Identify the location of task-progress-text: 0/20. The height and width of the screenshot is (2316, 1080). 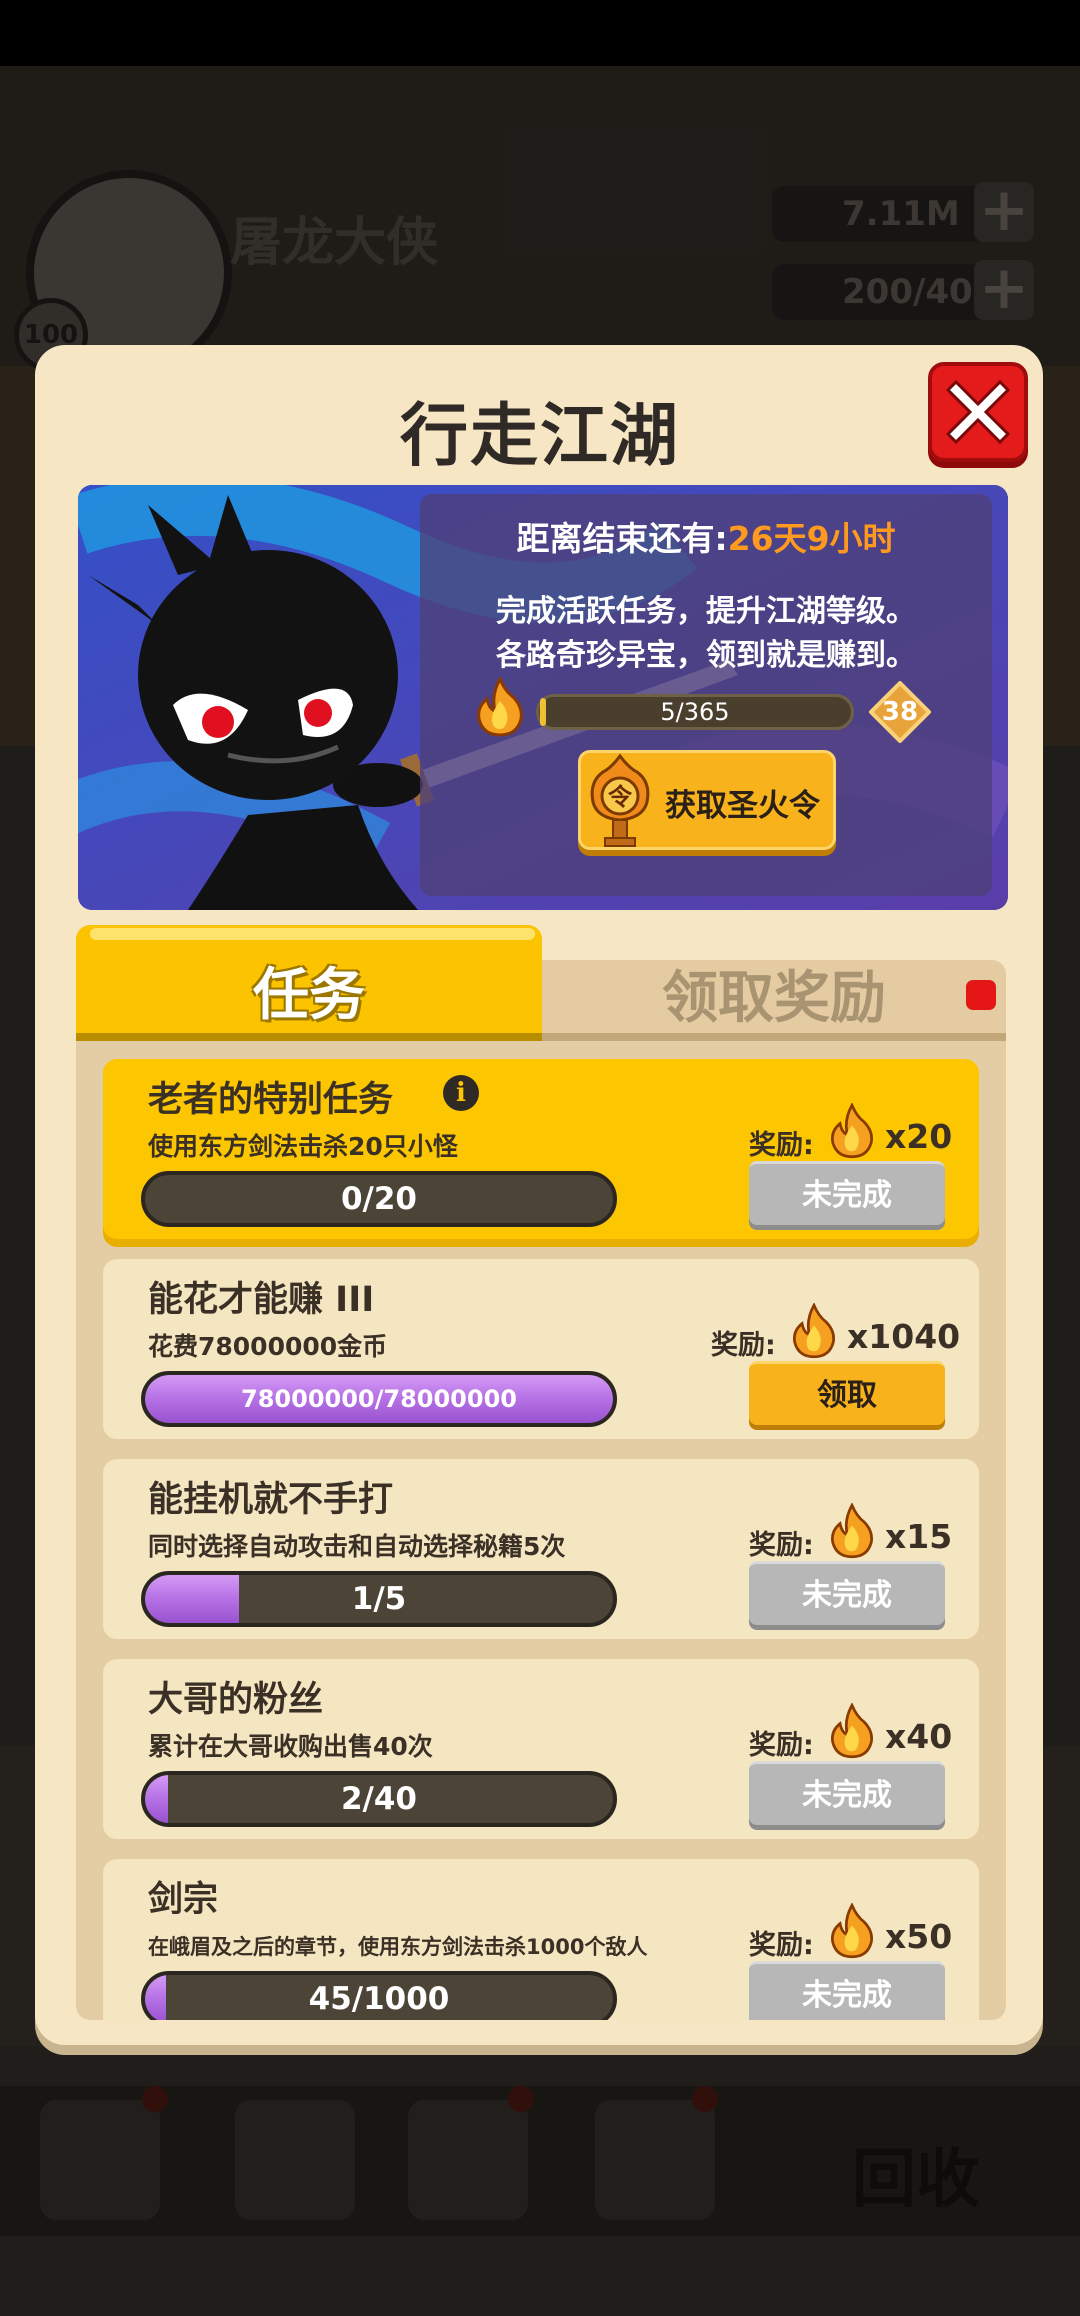
(379, 1199).